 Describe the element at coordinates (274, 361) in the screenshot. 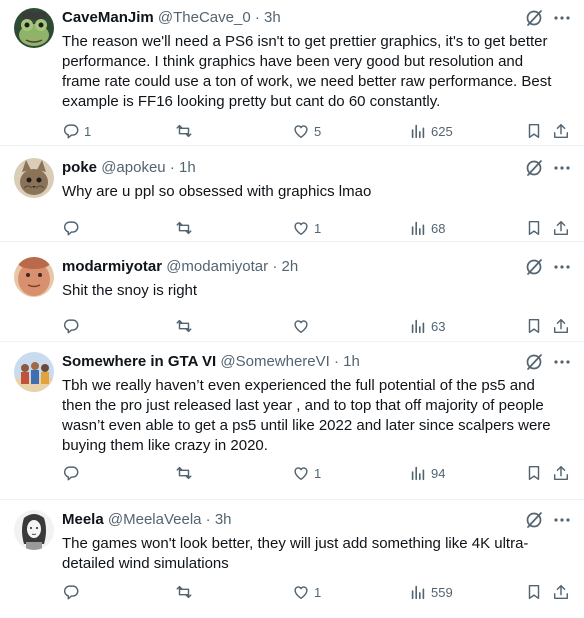

I see `user-handle: @SomewhereVI` at that location.